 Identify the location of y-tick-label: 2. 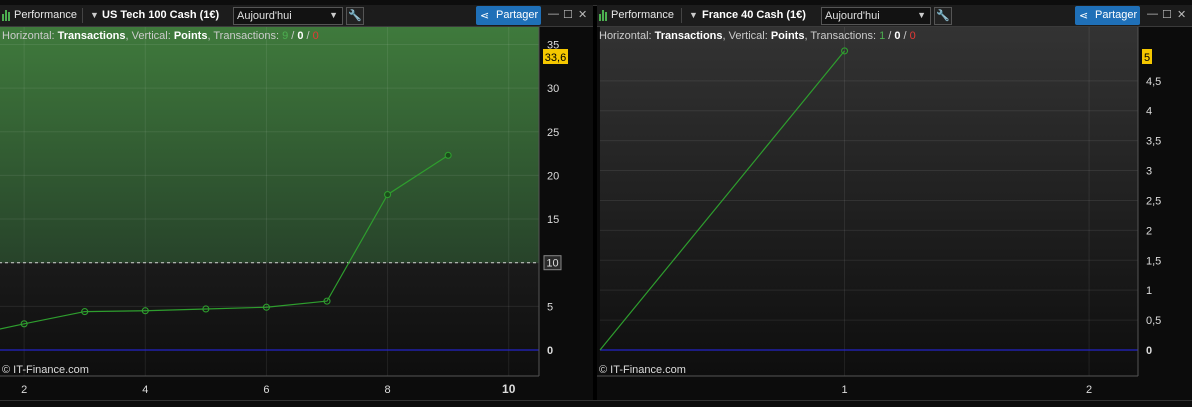
(1149, 231).